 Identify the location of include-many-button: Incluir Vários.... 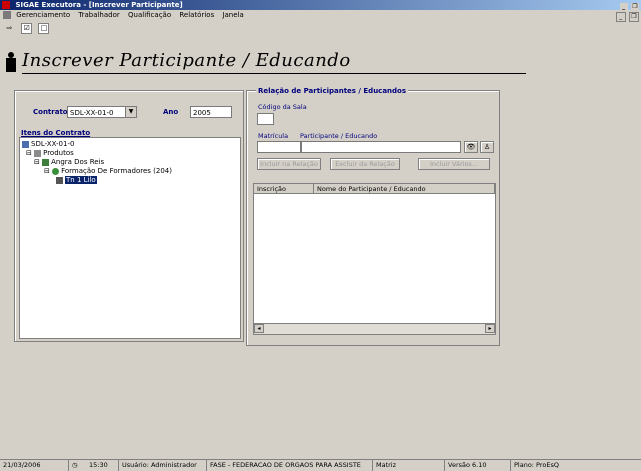
(454, 164).